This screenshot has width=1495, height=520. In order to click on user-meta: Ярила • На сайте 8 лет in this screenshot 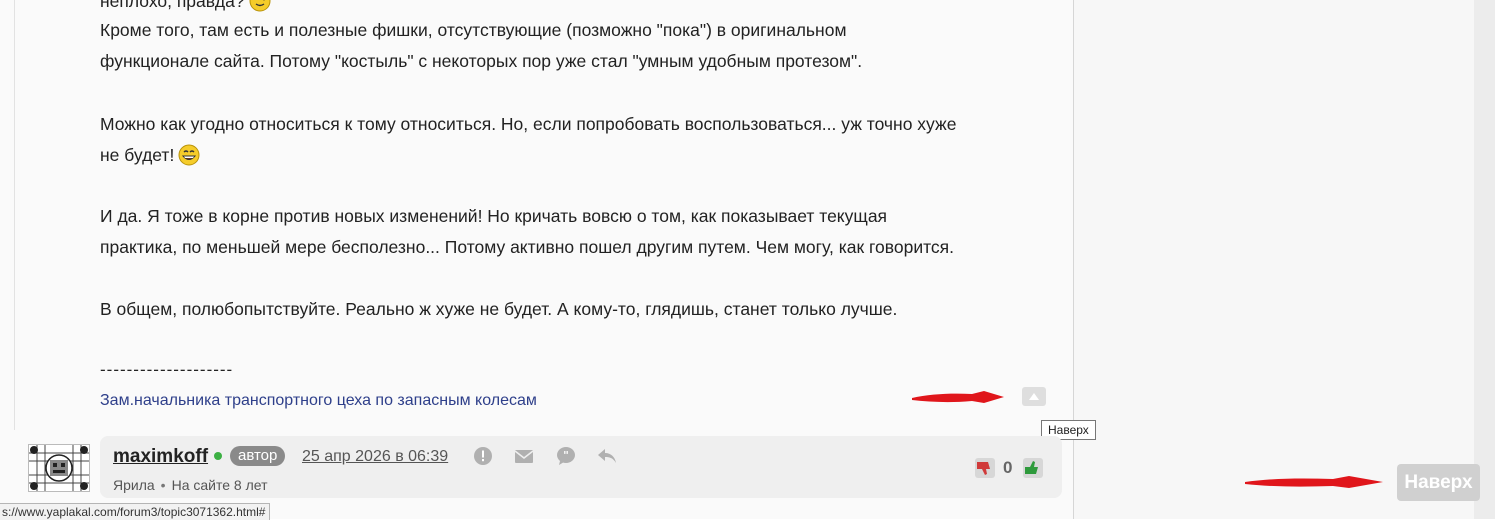, I will do `click(190, 485)`.